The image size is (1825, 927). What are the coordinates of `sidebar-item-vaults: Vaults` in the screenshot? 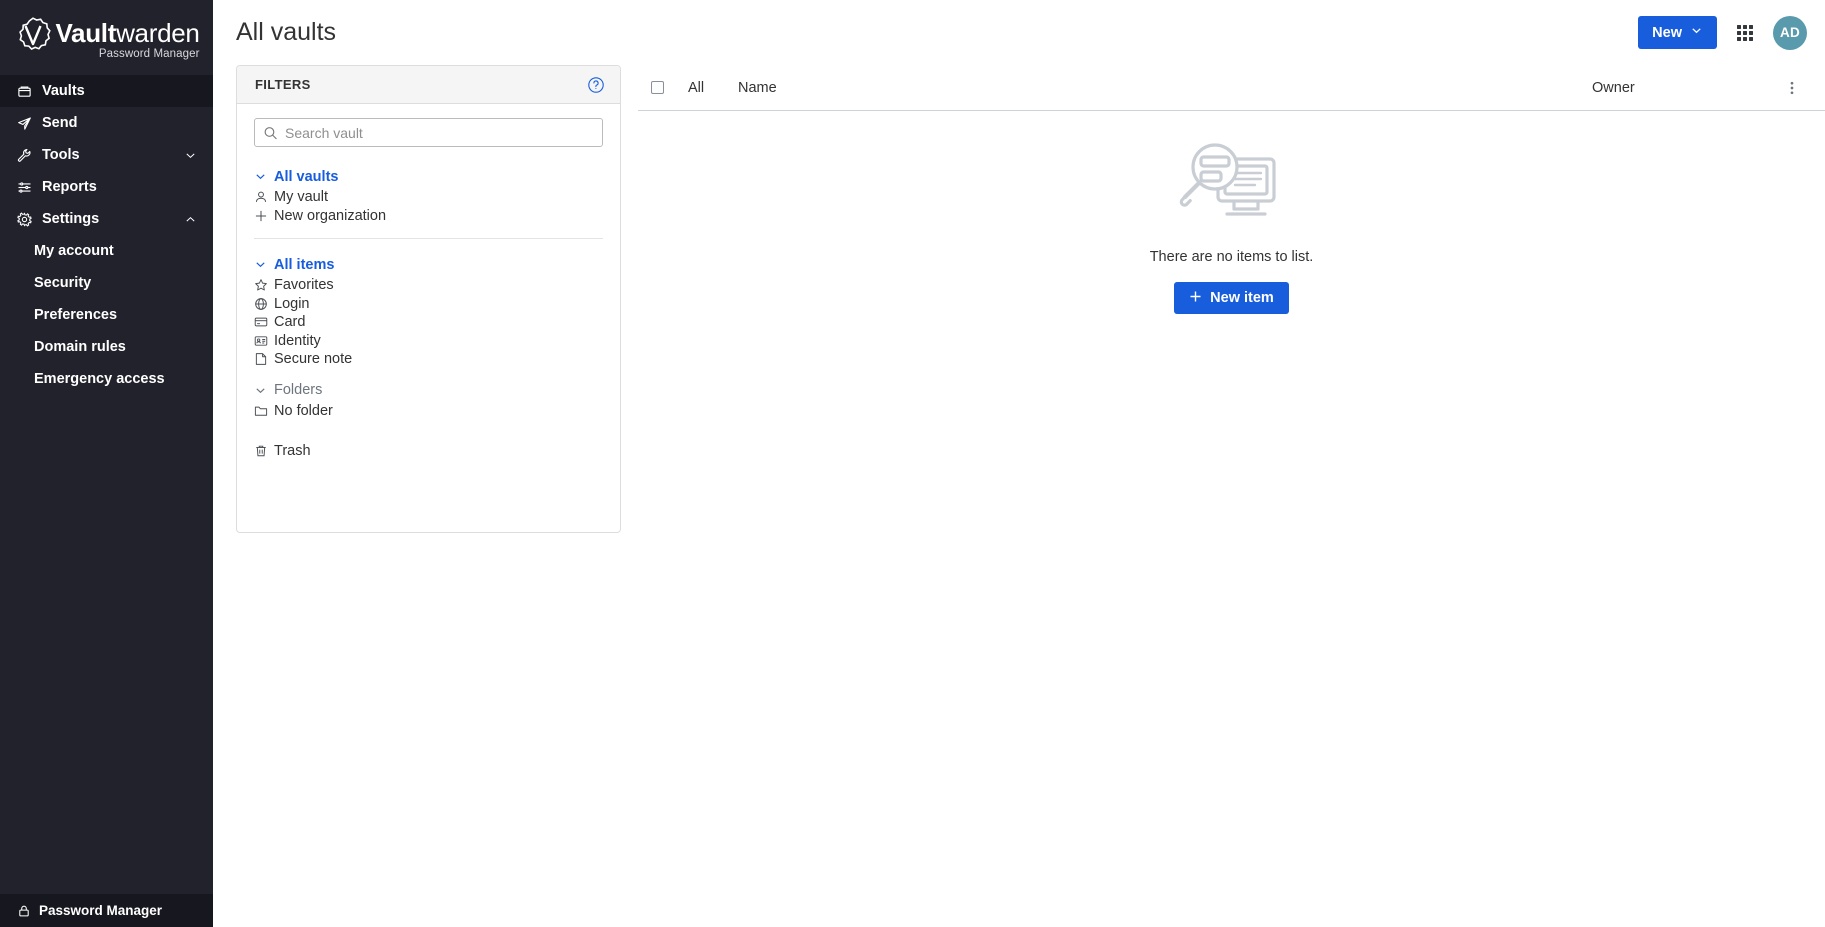 It's located at (106, 91).